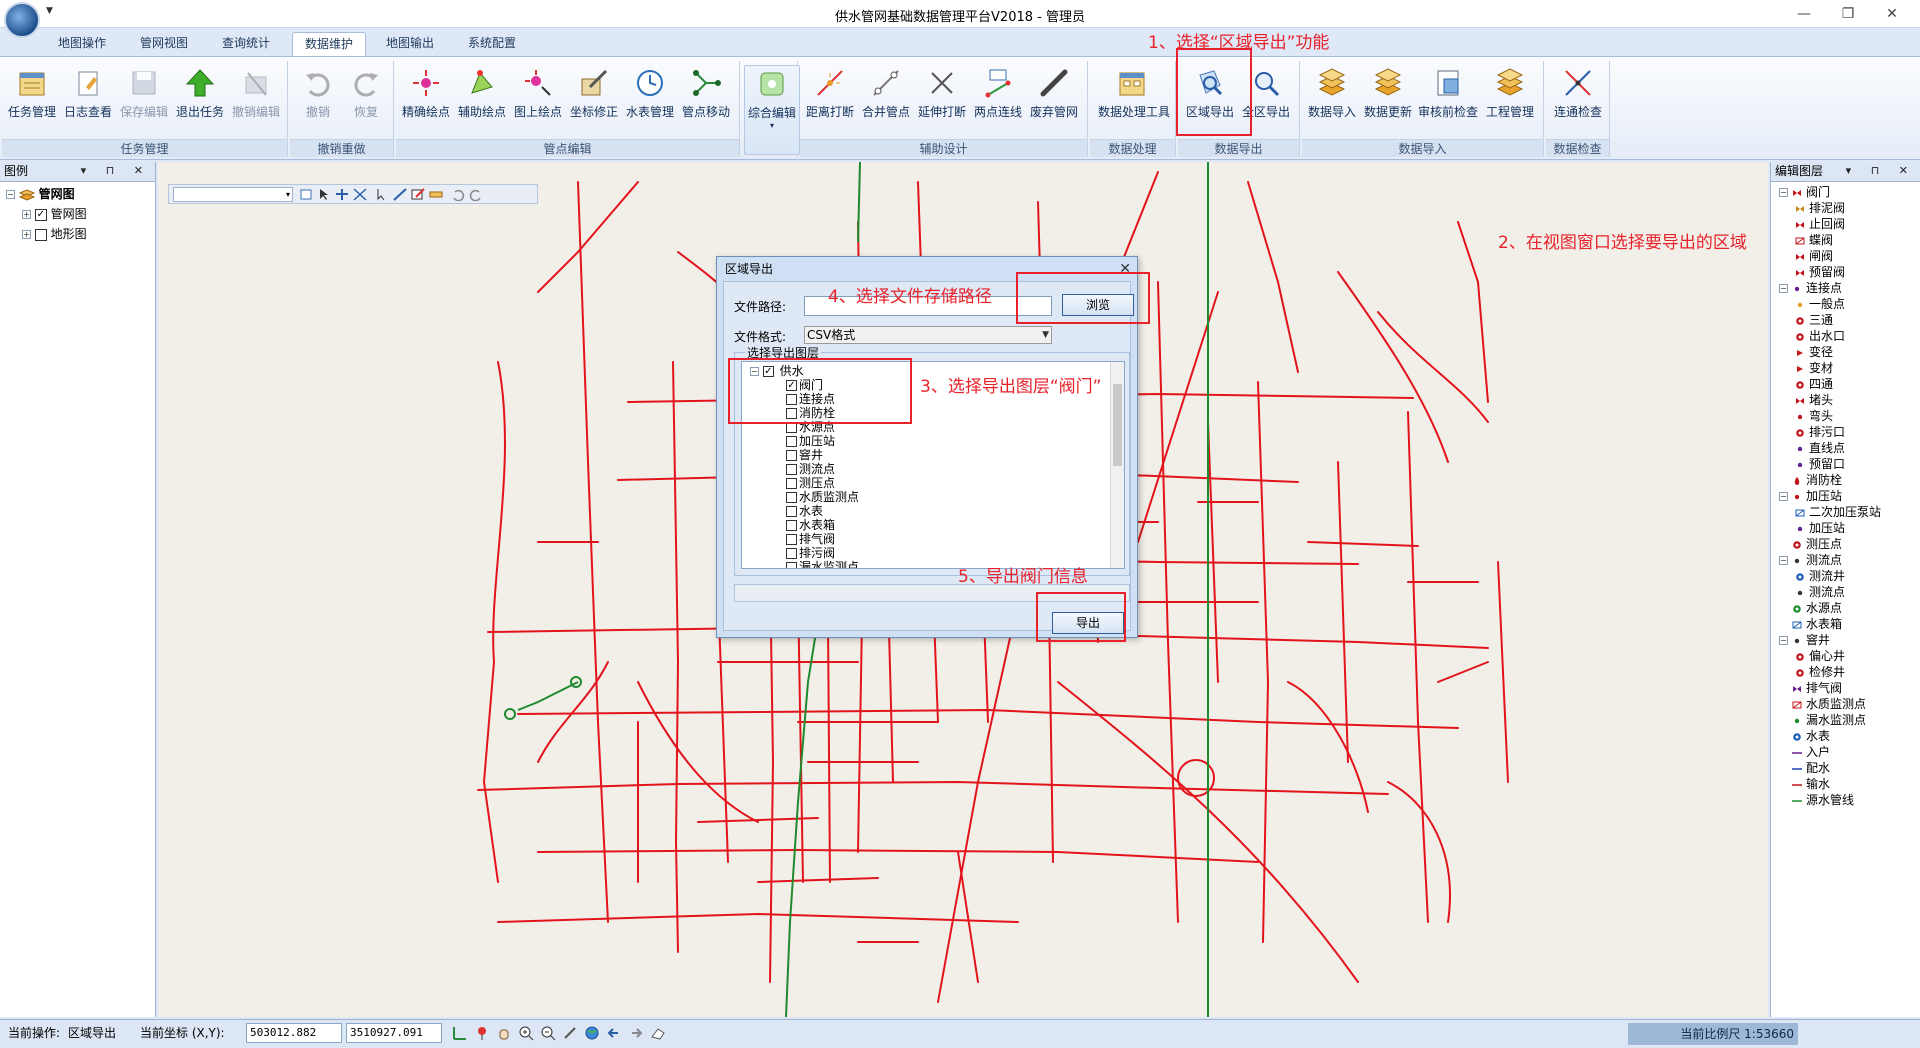 This screenshot has height=1048, width=1920. I want to click on edit-layer-item: 水表箱, so click(1810, 624).